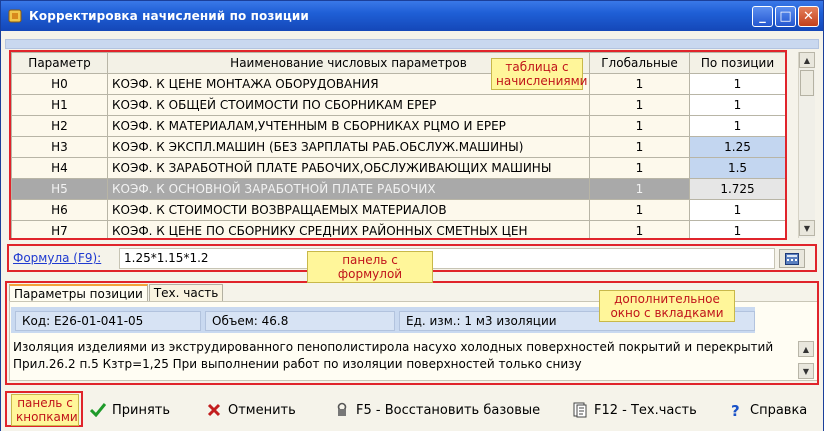  What do you see at coordinates (412, 44) in the screenshot?
I see `top-strip` at bounding box center [412, 44].